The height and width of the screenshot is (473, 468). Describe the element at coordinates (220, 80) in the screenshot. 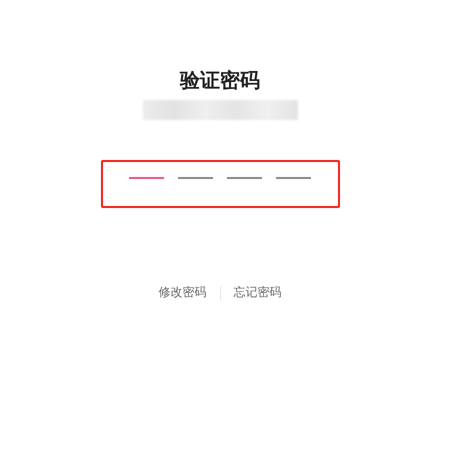

I see `page-title: 验证密码` at that location.